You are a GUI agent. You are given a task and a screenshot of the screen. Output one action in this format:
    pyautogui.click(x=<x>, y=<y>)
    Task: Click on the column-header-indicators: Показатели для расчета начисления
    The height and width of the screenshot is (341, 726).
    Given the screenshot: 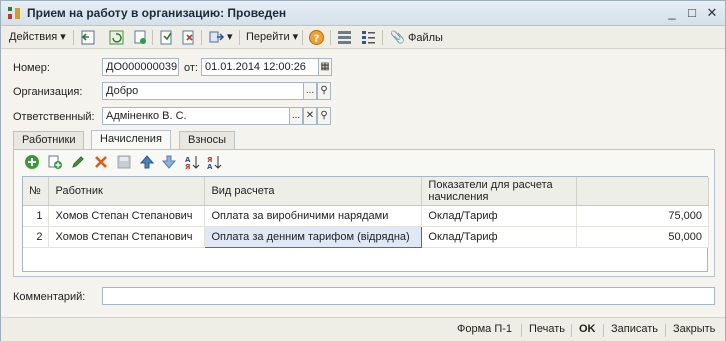 What is the action you would take?
    pyautogui.click(x=499, y=191)
    